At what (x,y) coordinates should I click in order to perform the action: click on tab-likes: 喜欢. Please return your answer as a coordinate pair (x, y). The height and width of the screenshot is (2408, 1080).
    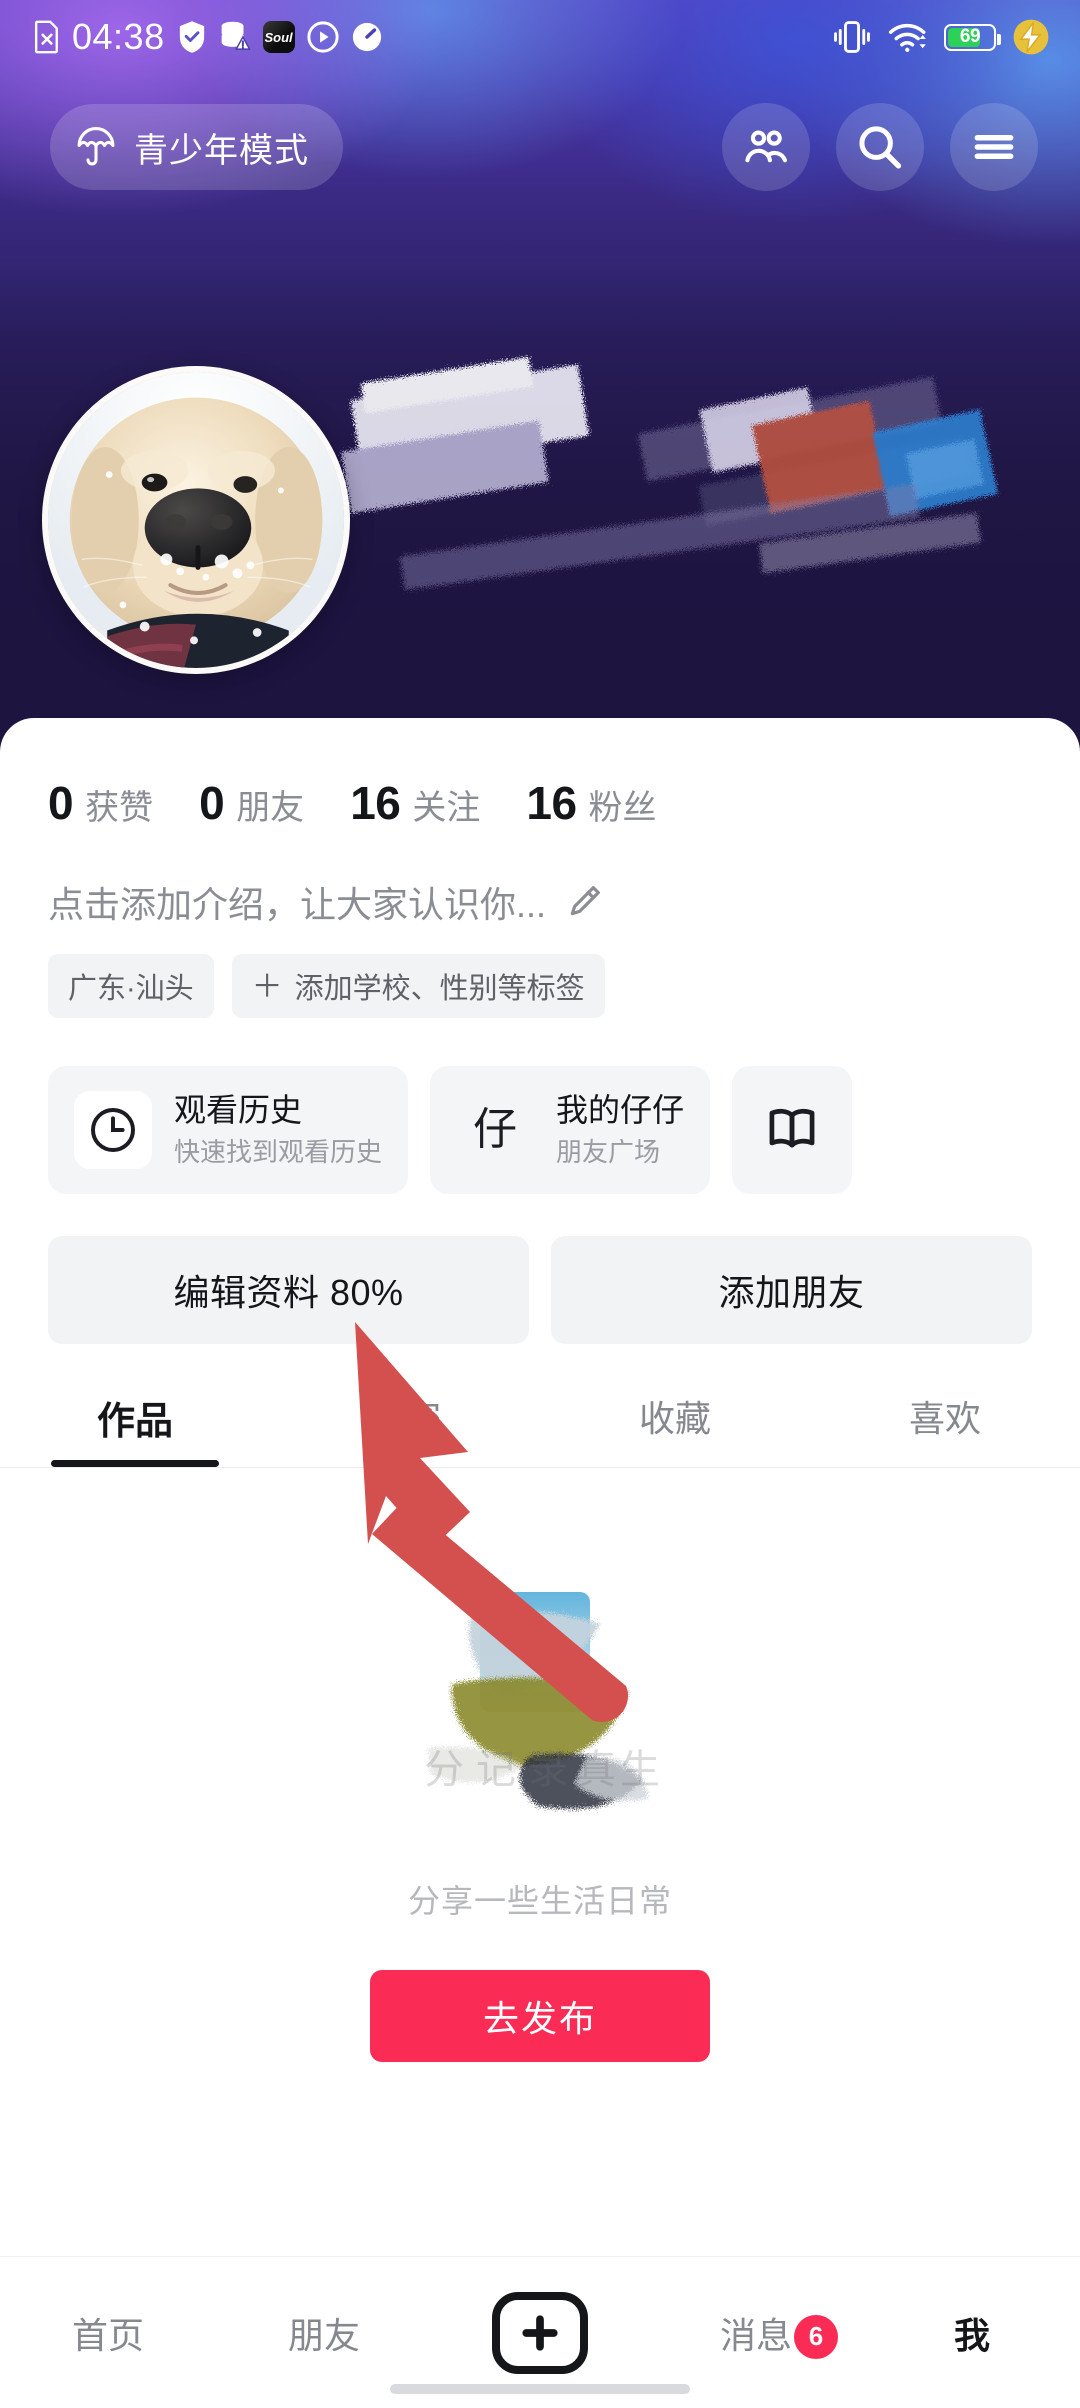
    Looking at the image, I should click on (945, 1428).